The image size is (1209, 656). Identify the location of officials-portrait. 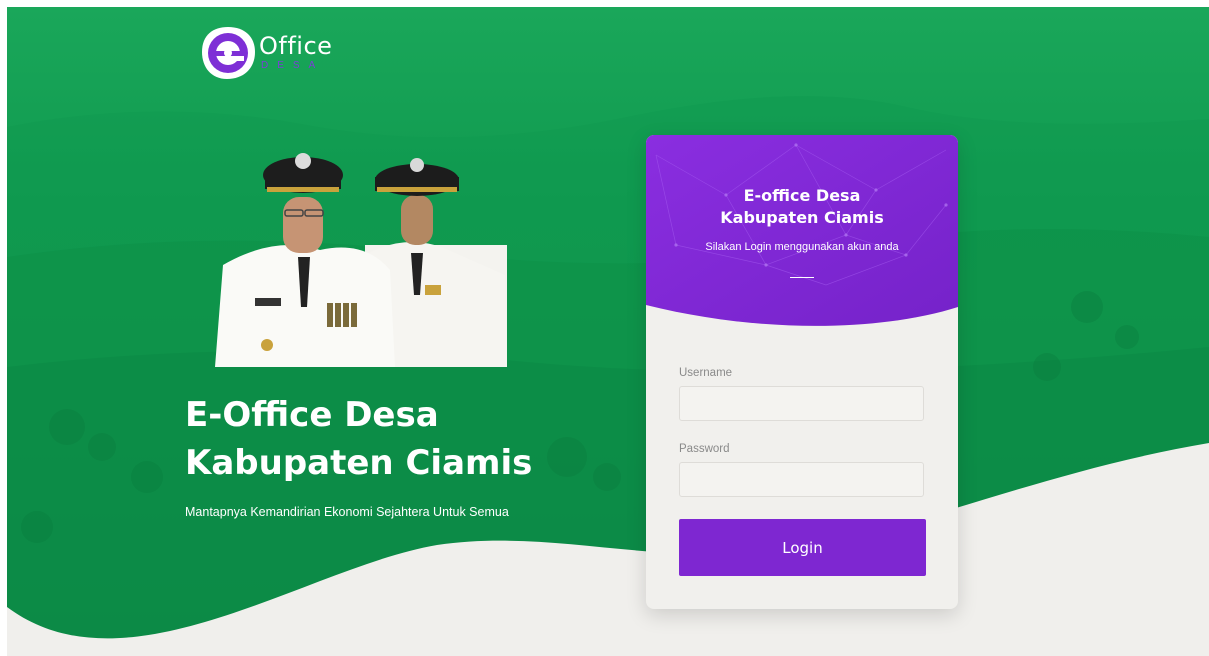
(361, 260).